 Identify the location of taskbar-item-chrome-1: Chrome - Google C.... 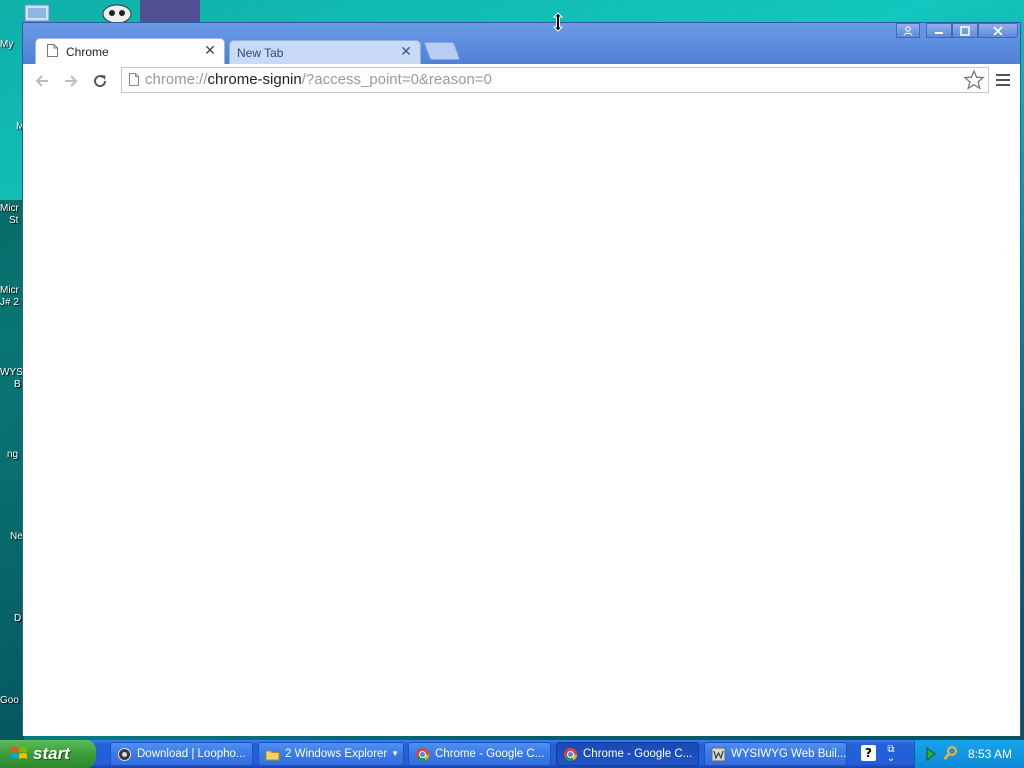
(479, 754).